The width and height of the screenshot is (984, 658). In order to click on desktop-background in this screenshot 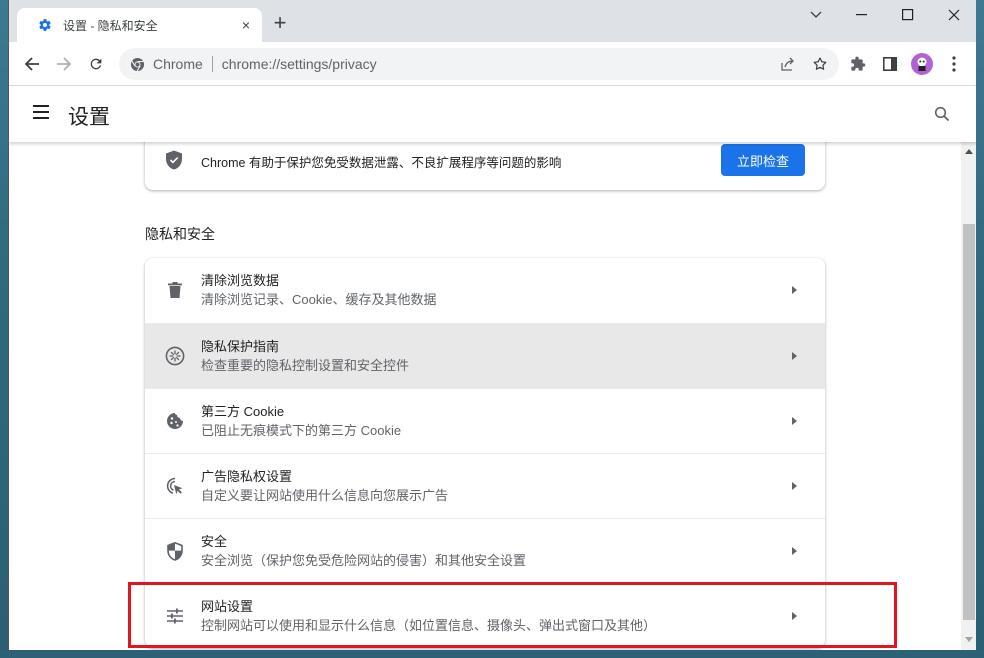, I will do `click(492, 654)`.